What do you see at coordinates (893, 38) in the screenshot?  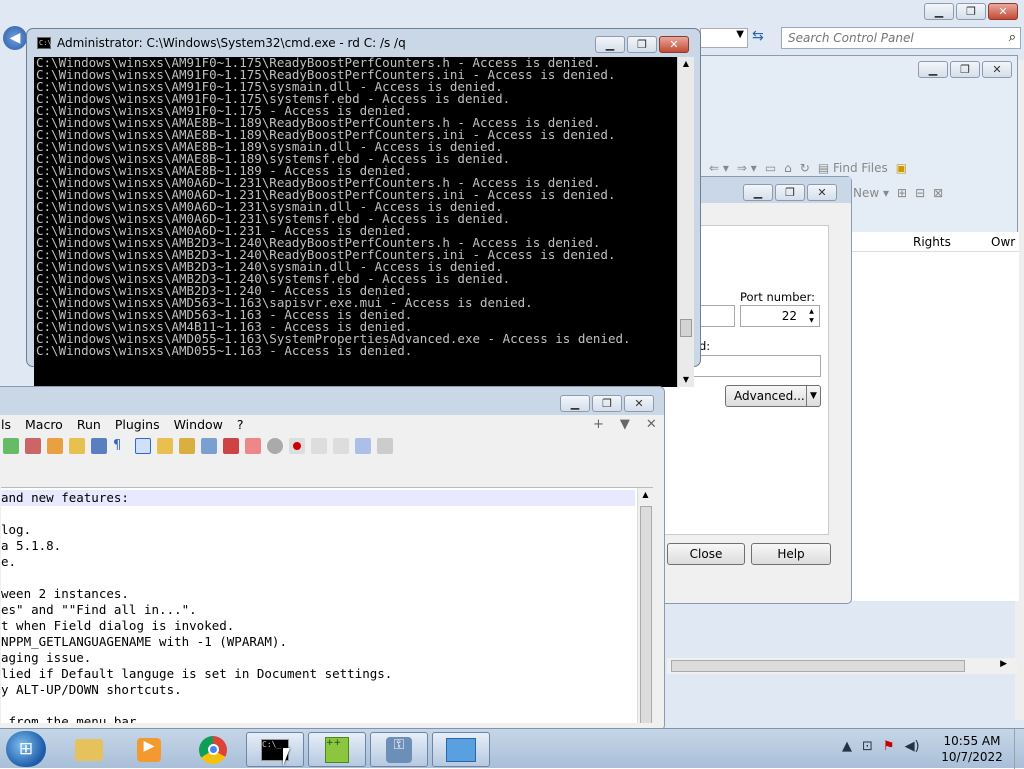 I see `search-input` at bounding box center [893, 38].